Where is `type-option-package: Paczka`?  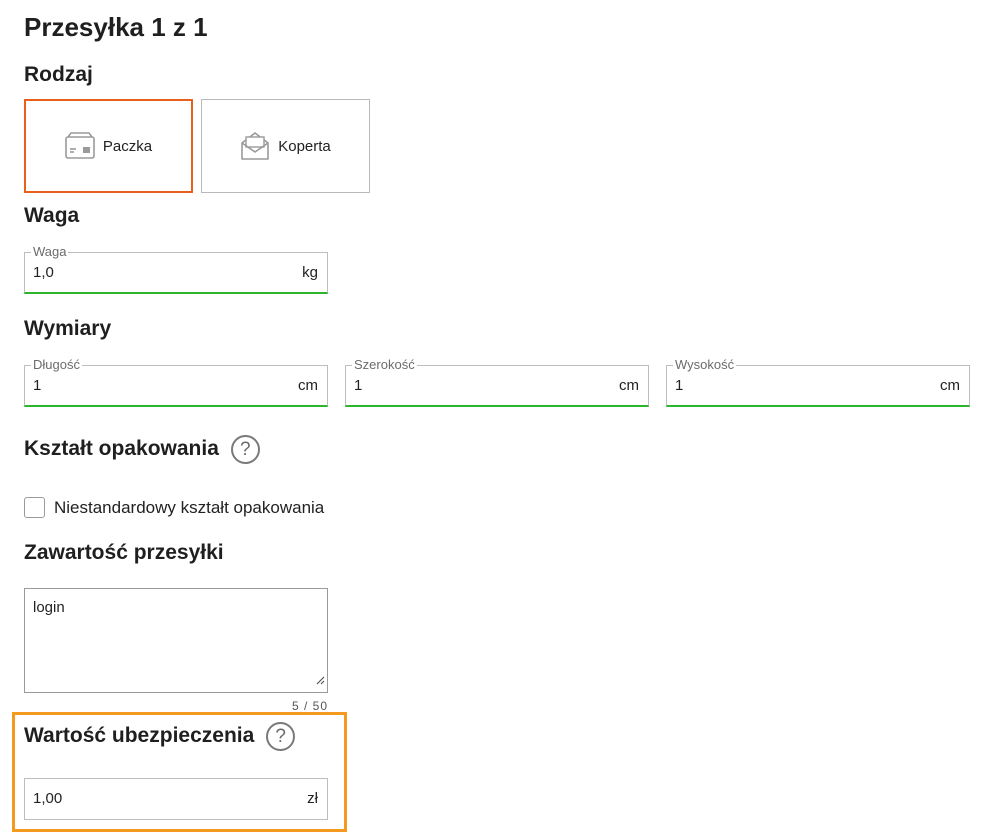 type-option-package: Paczka is located at coordinates (108, 146).